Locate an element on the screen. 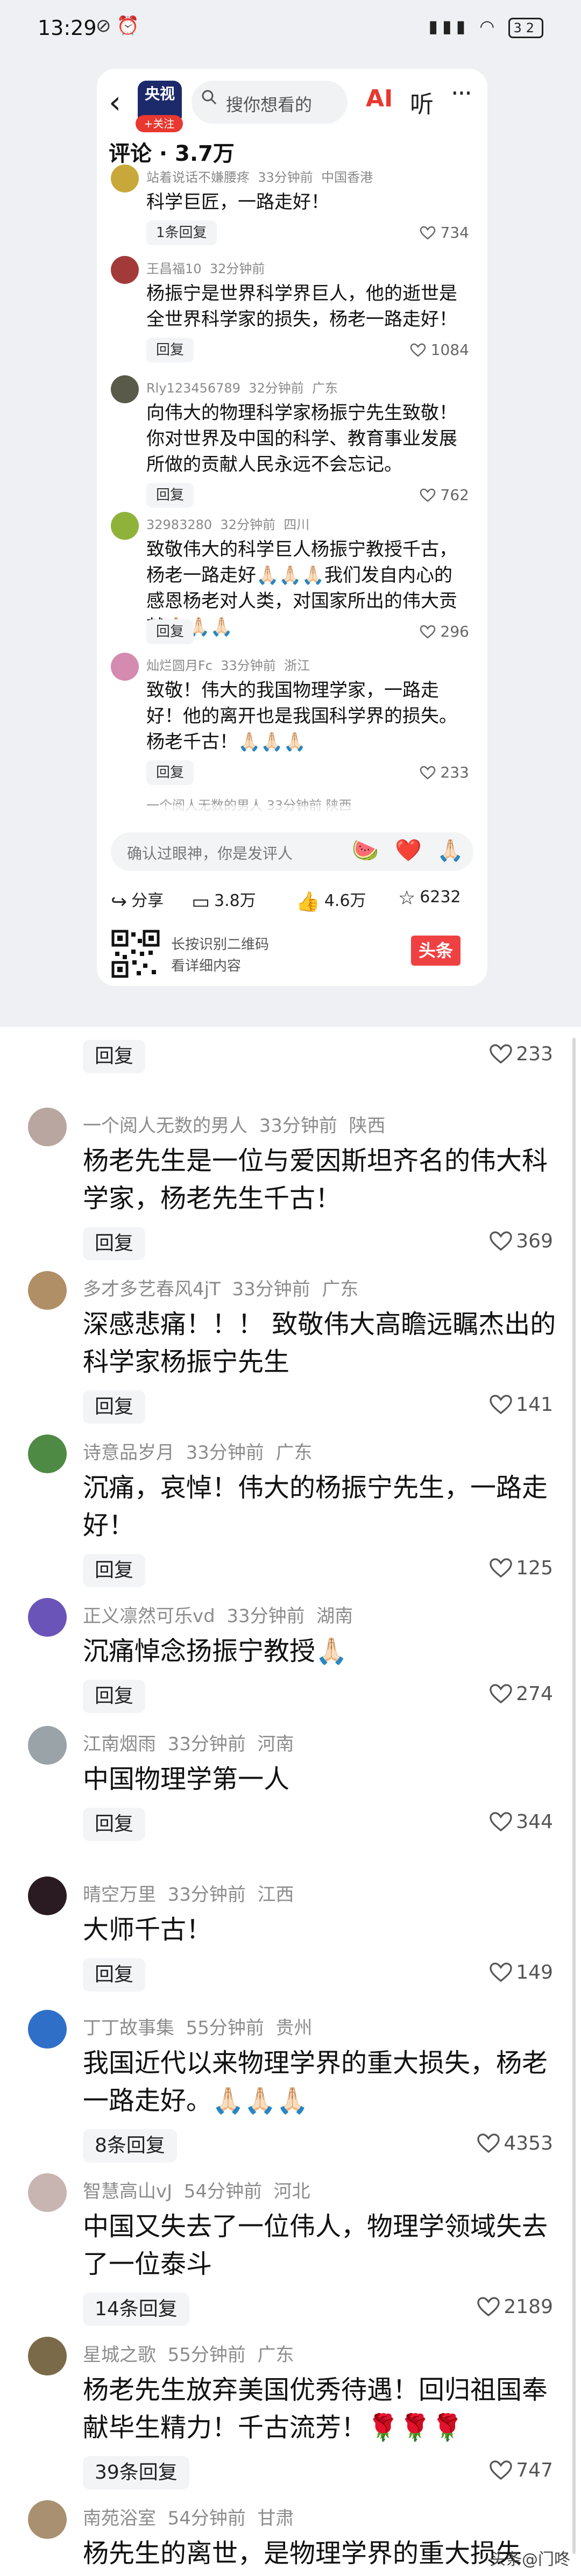 This screenshot has height=2576, width=581. username: 江南烟雨 is located at coordinates (119, 1744).